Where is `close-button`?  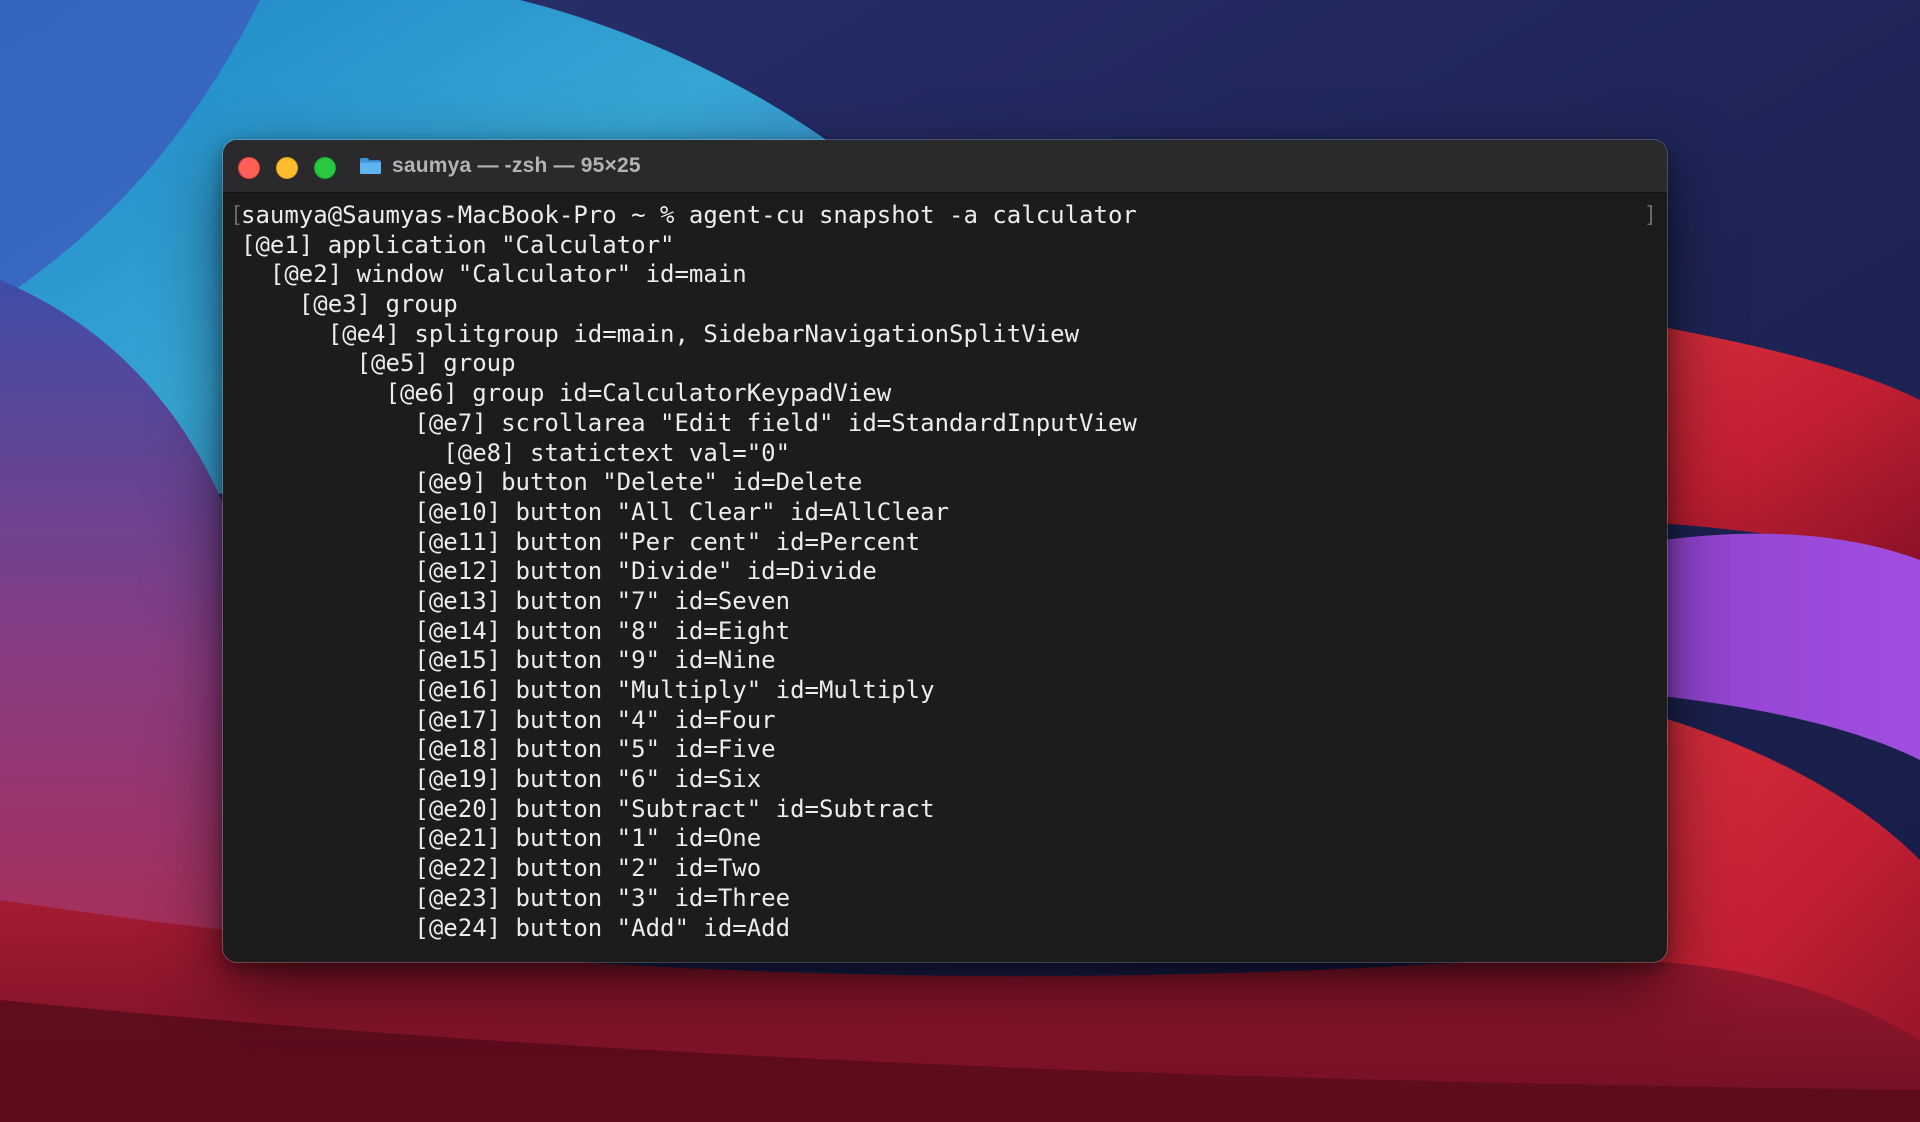 close-button is located at coordinates (249, 168).